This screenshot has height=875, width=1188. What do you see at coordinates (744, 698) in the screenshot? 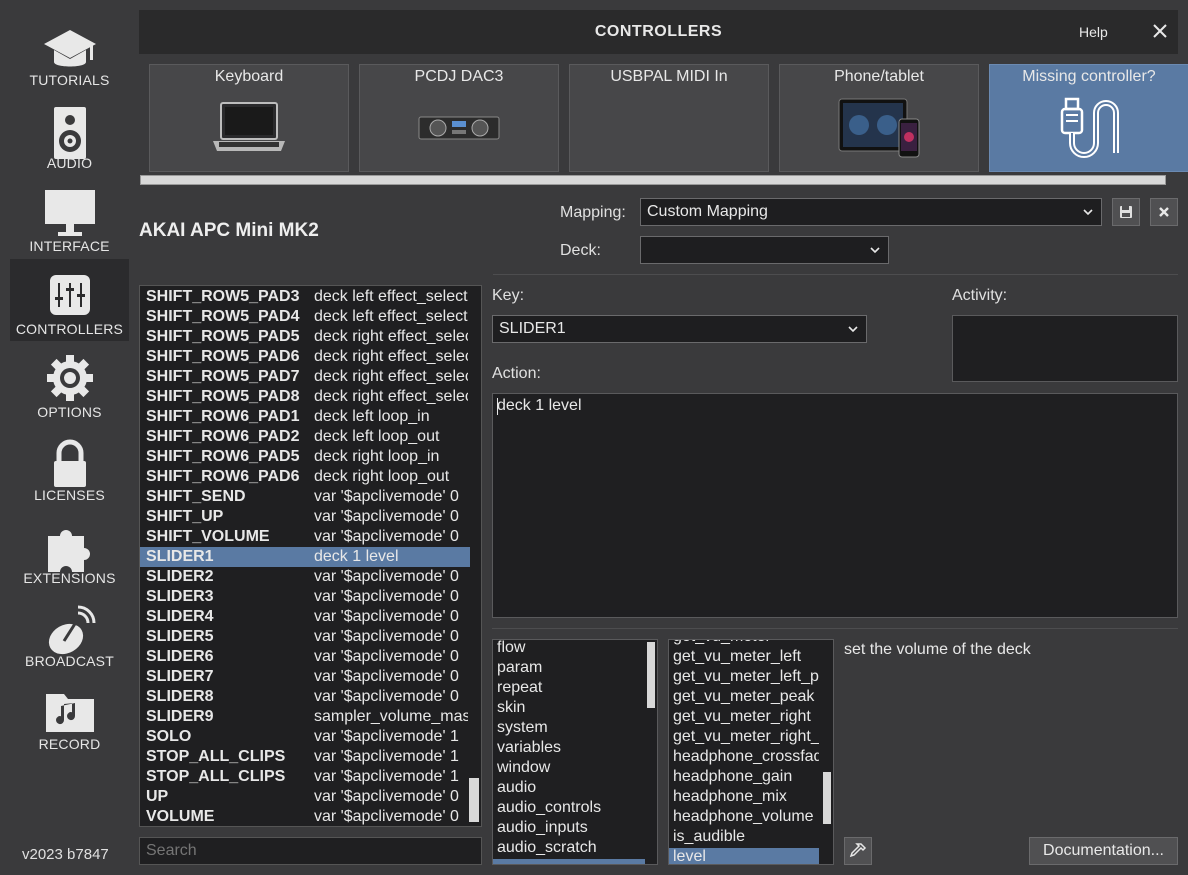
I see `verb-item: get_vu_meter_peak` at bounding box center [744, 698].